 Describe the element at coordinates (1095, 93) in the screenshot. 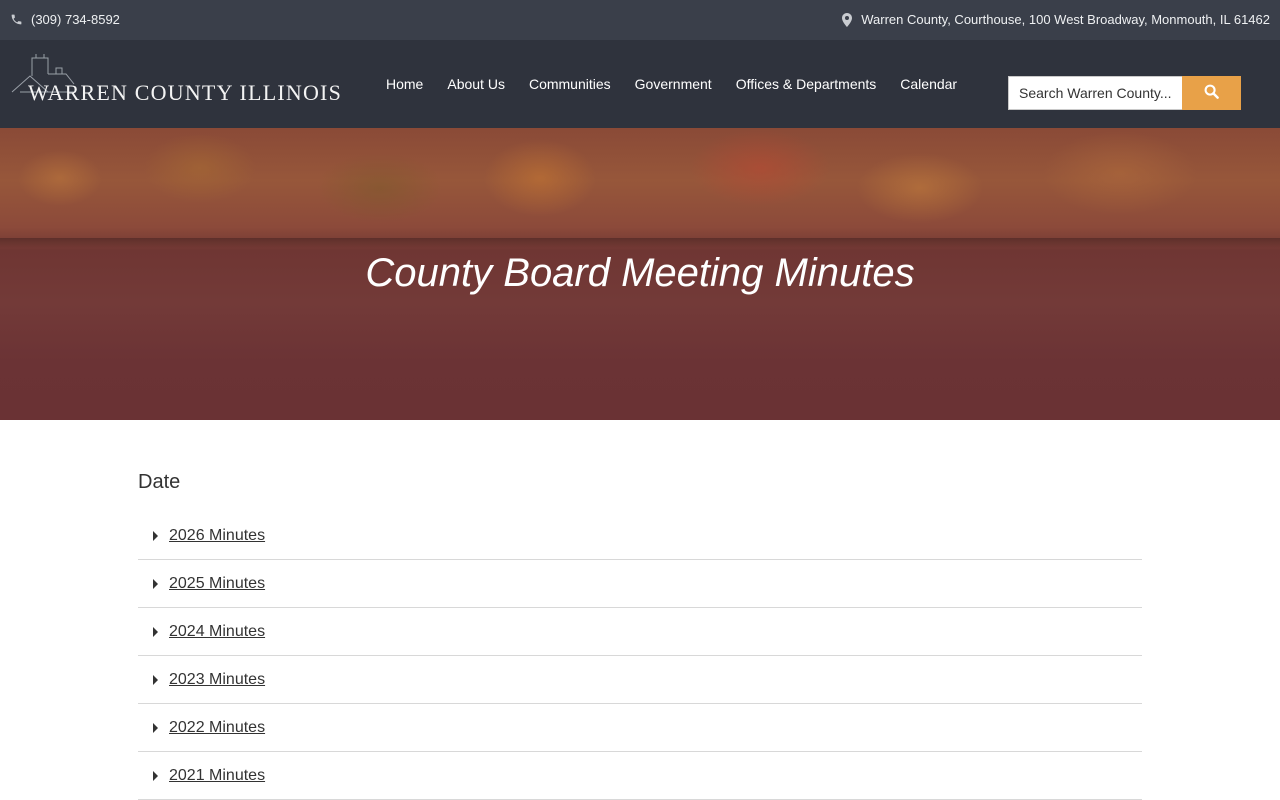

I see `search-input` at that location.